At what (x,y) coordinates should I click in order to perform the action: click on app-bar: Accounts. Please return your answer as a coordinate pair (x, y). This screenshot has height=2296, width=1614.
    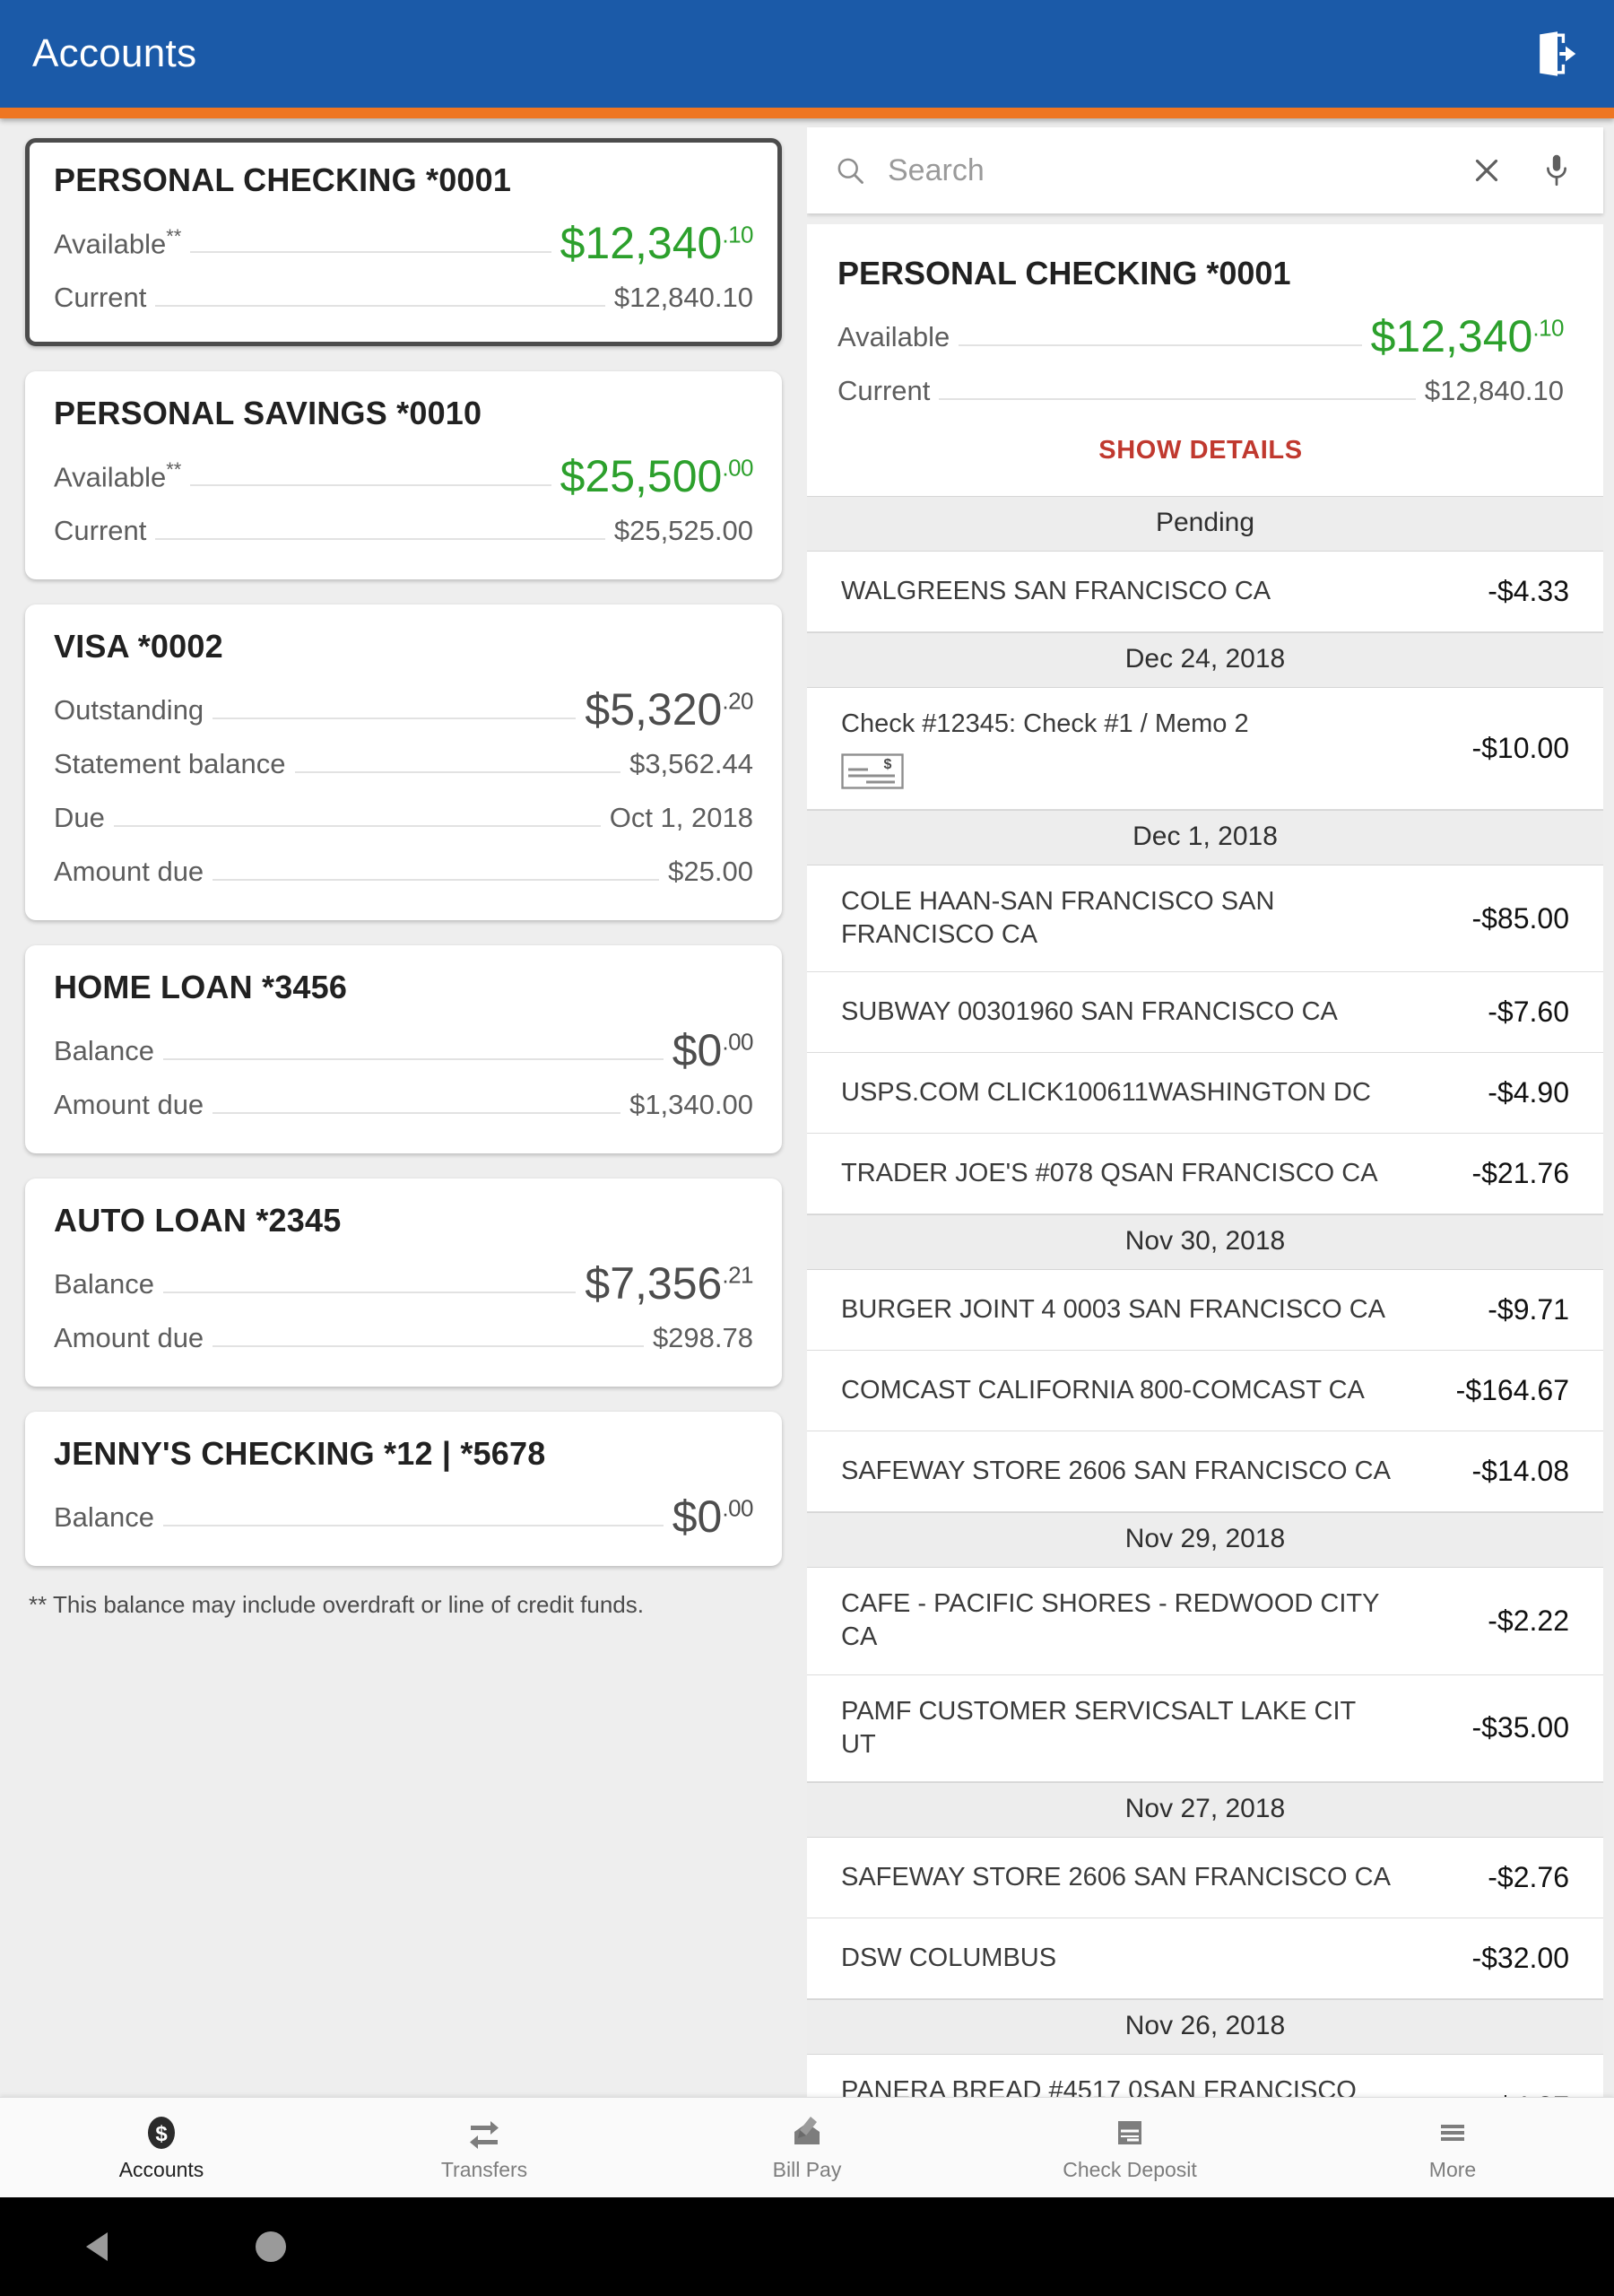
    Looking at the image, I should click on (807, 54).